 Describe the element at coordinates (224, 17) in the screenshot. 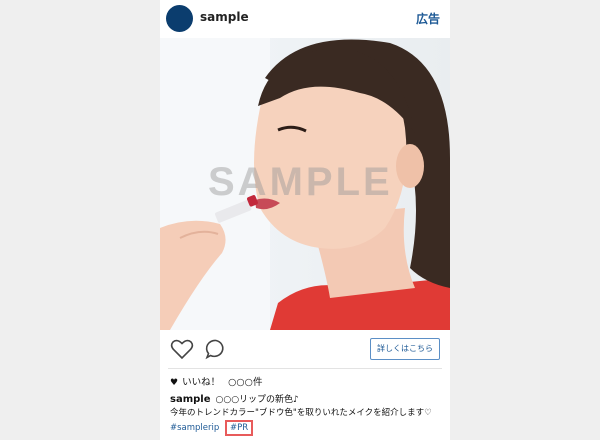

I see `post-username: sample` at that location.